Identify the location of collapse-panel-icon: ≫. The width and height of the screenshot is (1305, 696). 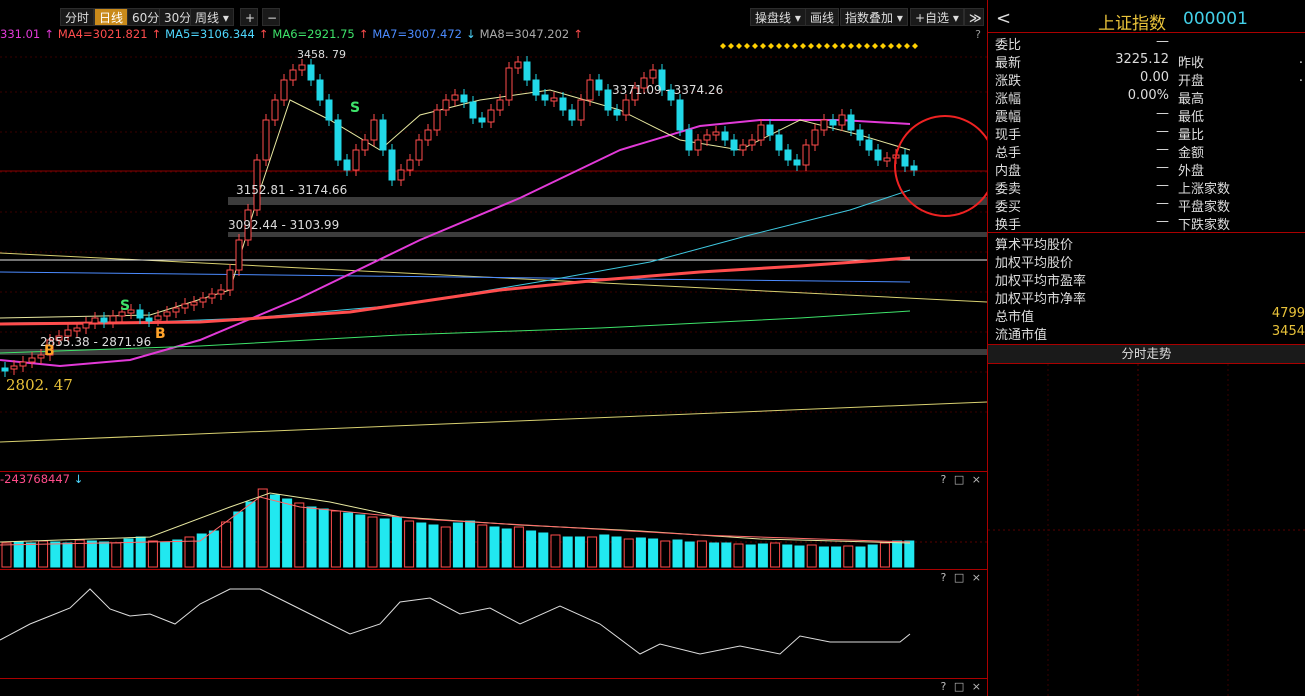
(974, 17).